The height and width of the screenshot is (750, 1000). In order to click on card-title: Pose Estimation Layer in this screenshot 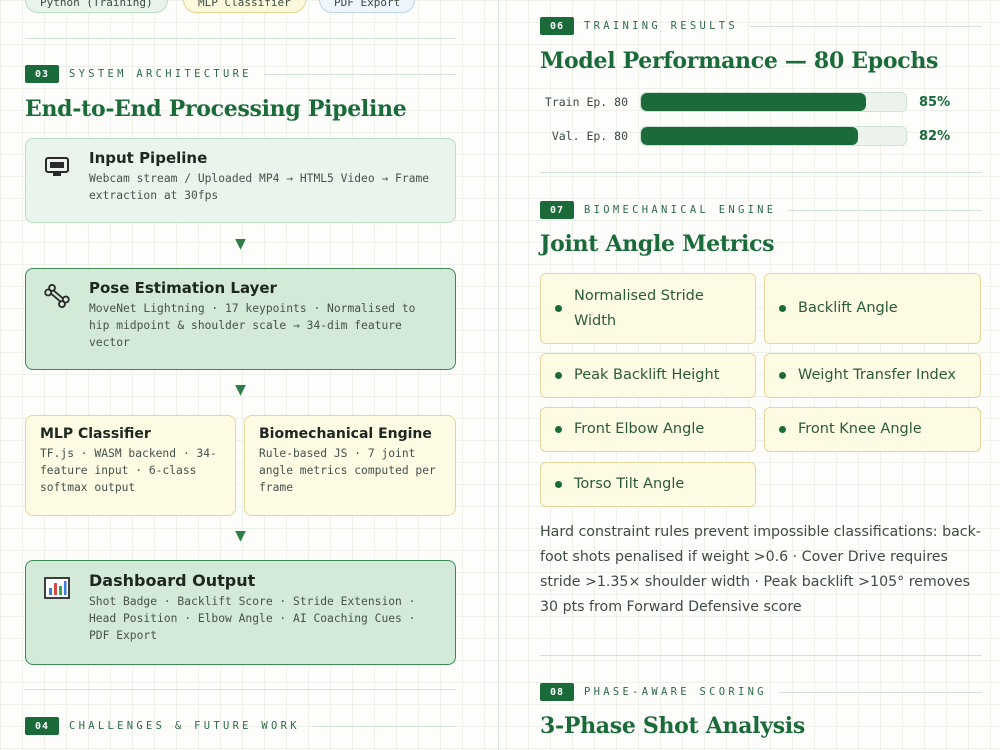, I will do `click(183, 288)`.